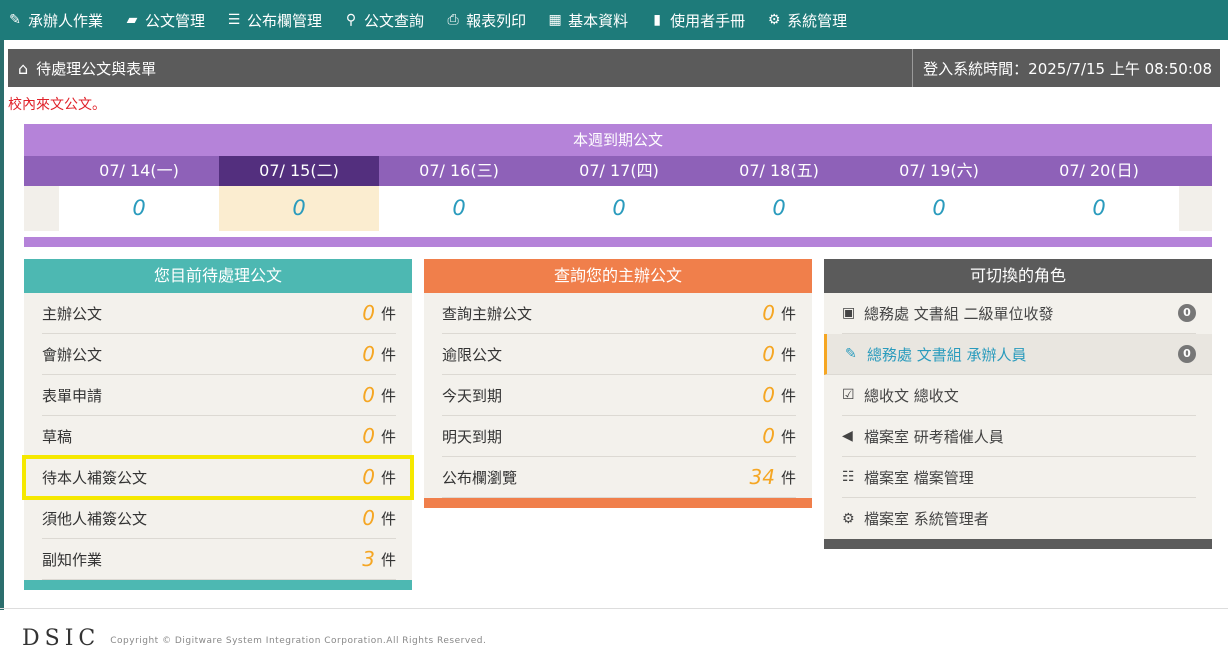  Describe the element at coordinates (472, 395) in the screenshot. I see `row-label: 今天到期` at that location.